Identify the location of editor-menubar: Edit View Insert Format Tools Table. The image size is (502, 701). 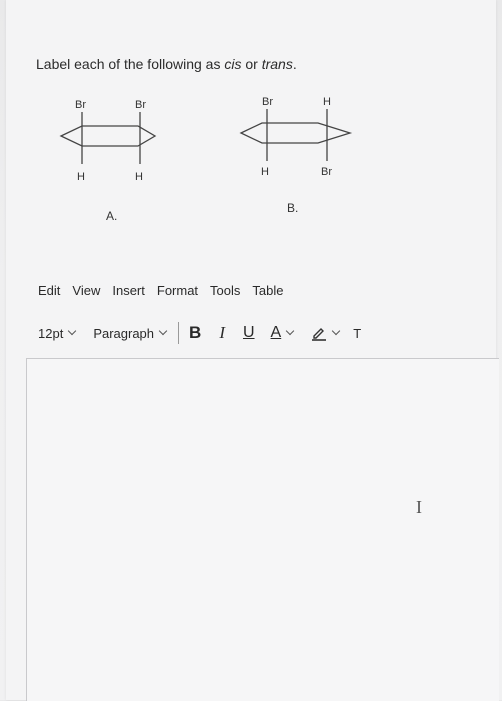
(160, 290).